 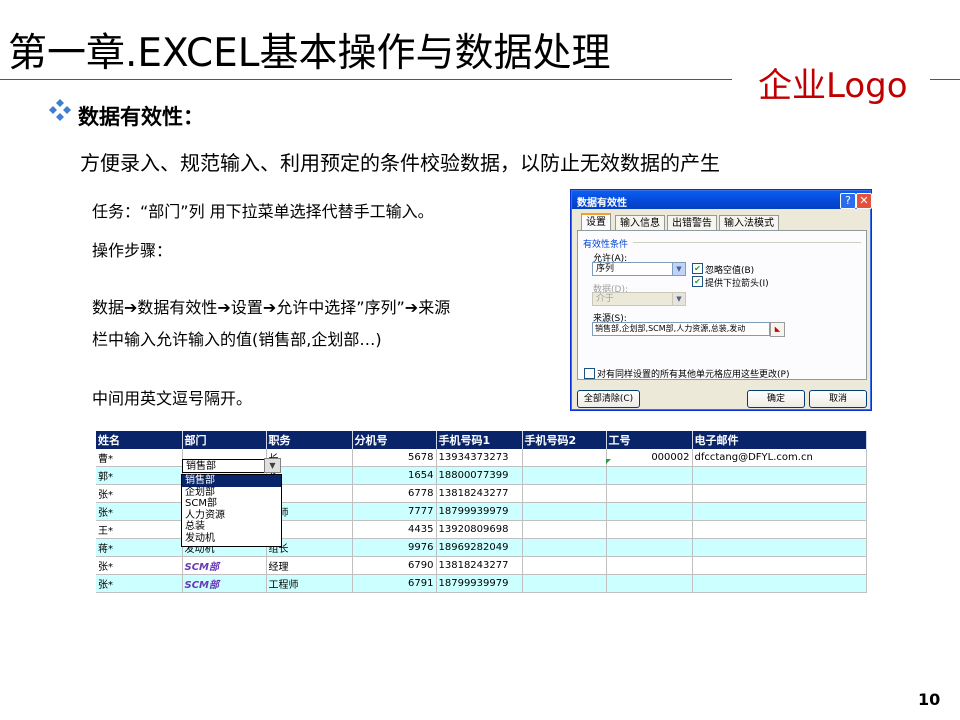 I want to click on dialog-title: 数据有效性, so click(x=602, y=203).